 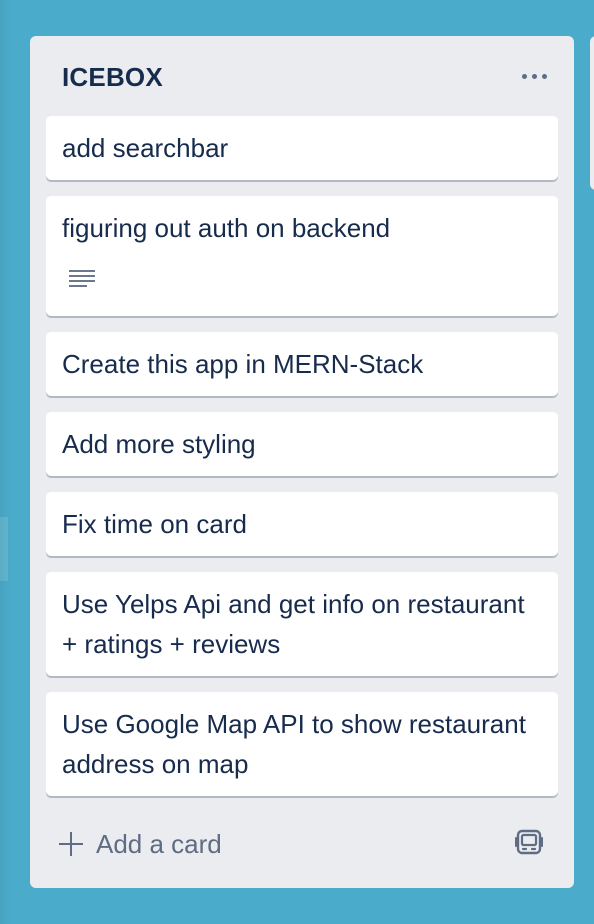 What do you see at coordinates (302, 256) in the screenshot?
I see `card: figuring out auth on backend` at bounding box center [302, 256].